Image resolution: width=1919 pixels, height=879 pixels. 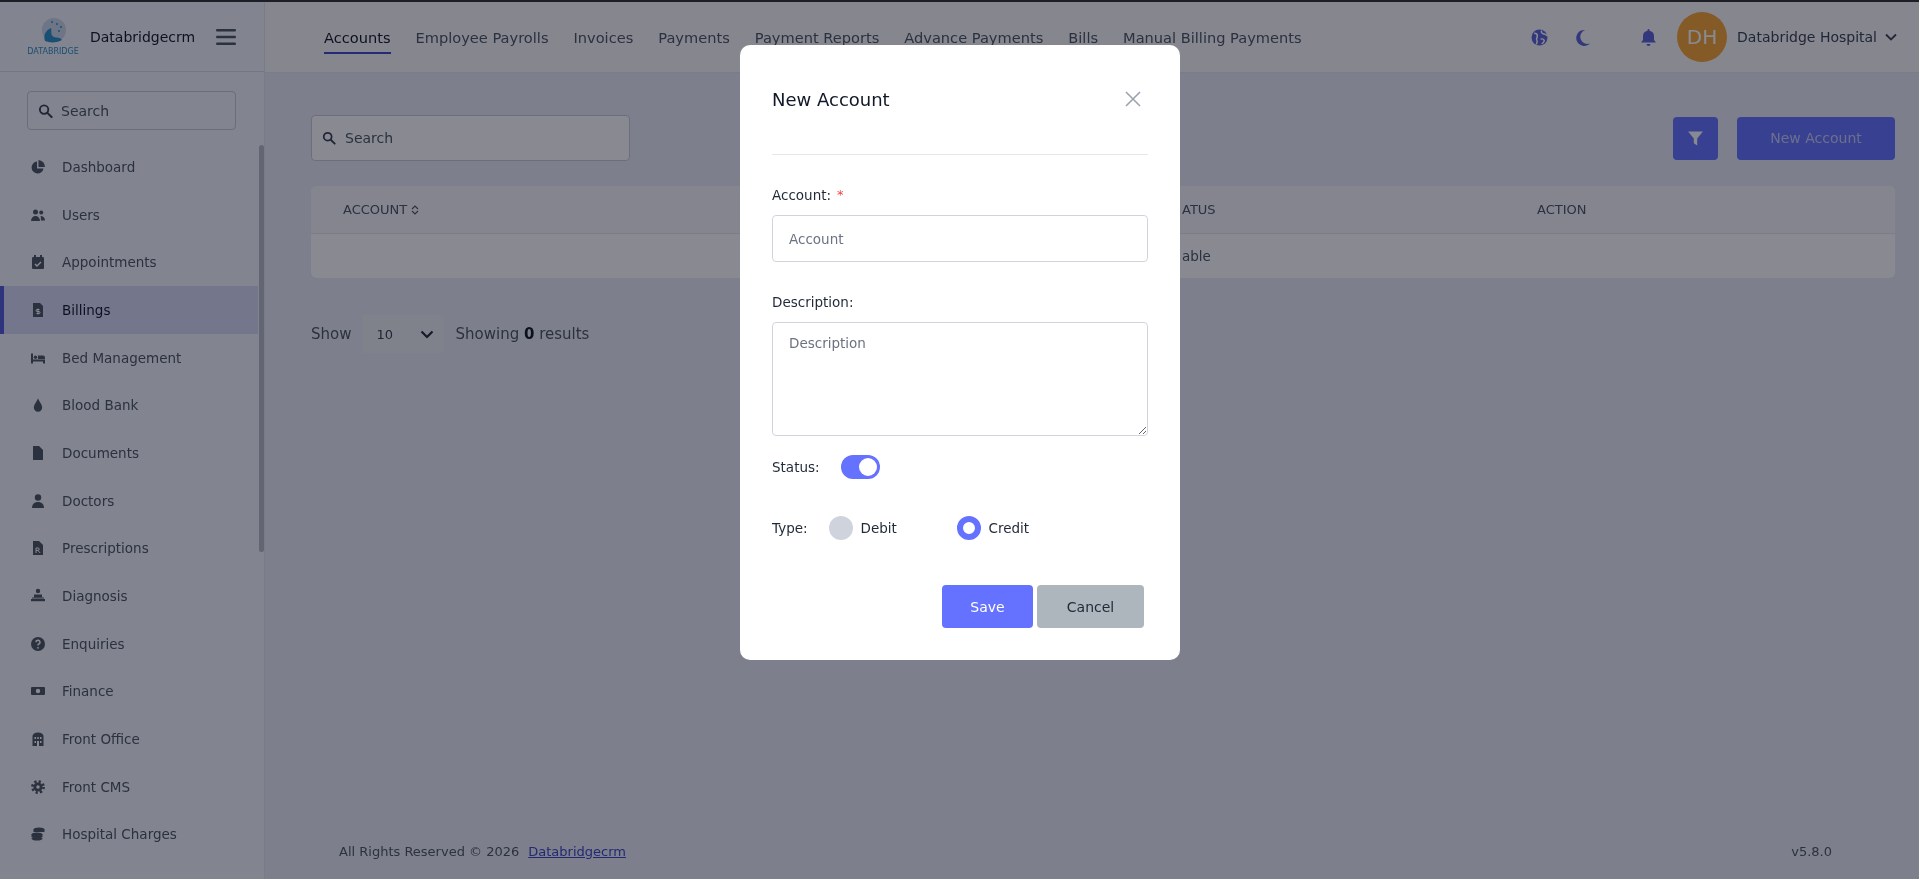 I want to click on pie-chart-icon, so click(x=38, y=166).